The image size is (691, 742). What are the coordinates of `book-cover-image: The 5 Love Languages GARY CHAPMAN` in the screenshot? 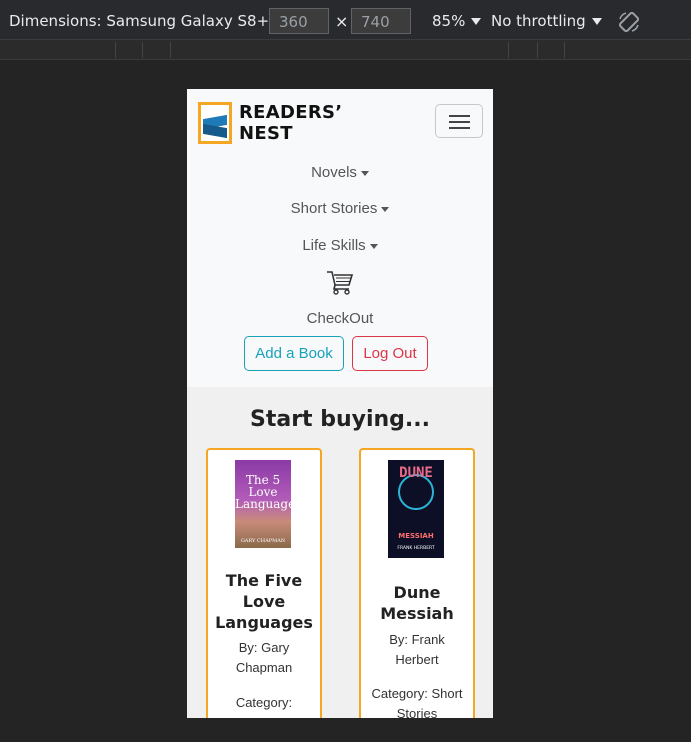 It's located at (263, 504).